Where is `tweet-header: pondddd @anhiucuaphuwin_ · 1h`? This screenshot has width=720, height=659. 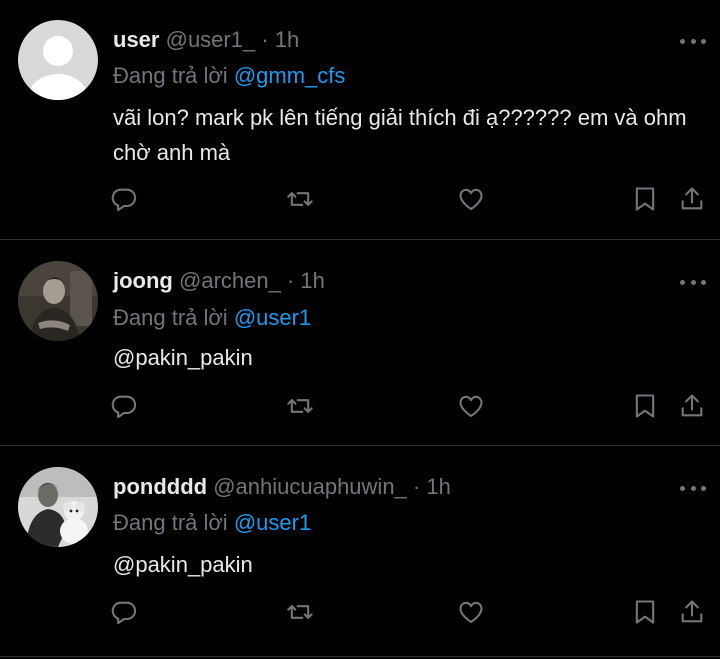 tweet-header: pondddd @anhiucuaphuwin_ · 1h is located at coordinates (282, 487).